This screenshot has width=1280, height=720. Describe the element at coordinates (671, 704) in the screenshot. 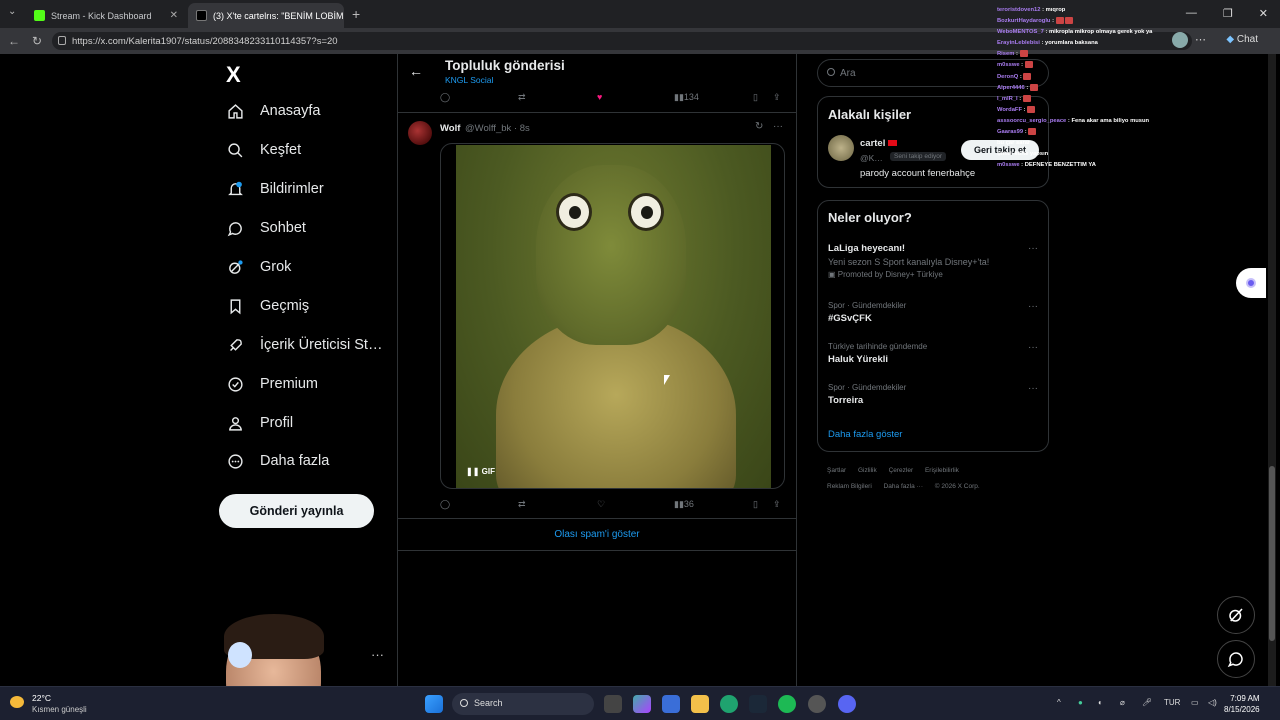

I see `store-icon` at that location.